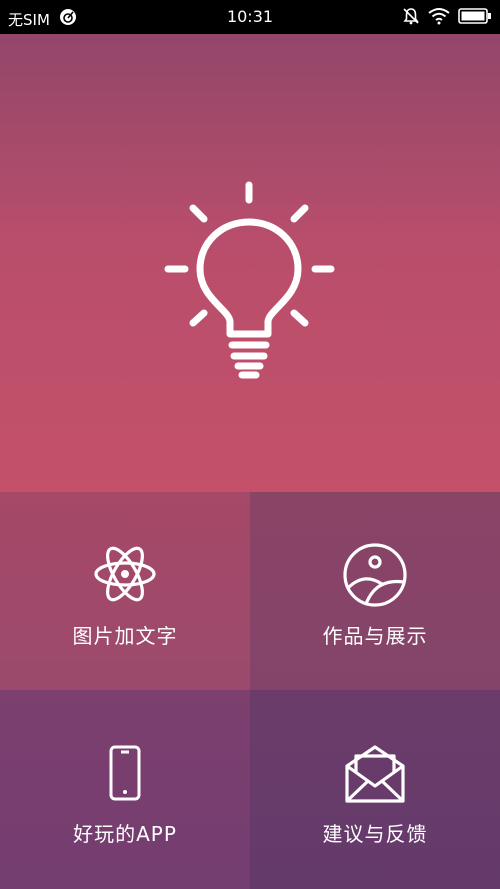 The height and width of the screenshot is (889, 500). I want to click on menu-tile-gallery: 作品与展示, so click(375, 591).